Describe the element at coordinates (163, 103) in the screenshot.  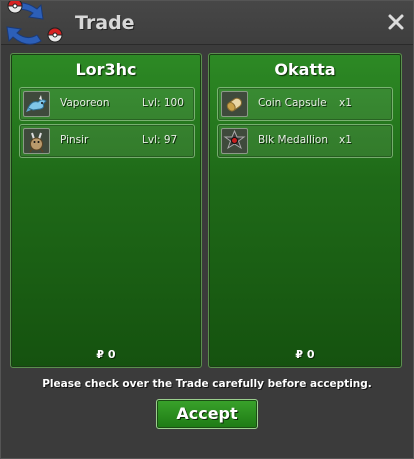
I see `item-level: Lvl: 100` at that location.